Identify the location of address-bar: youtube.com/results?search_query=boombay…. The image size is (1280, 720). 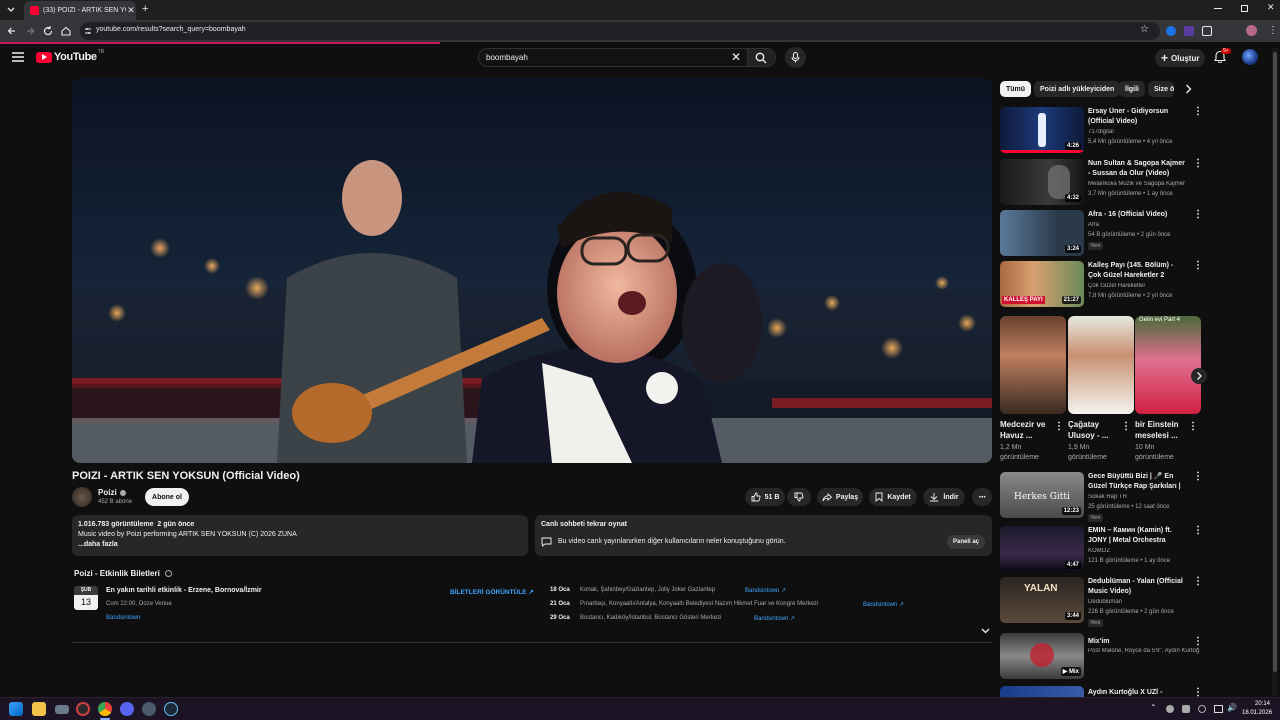
(620, 31).